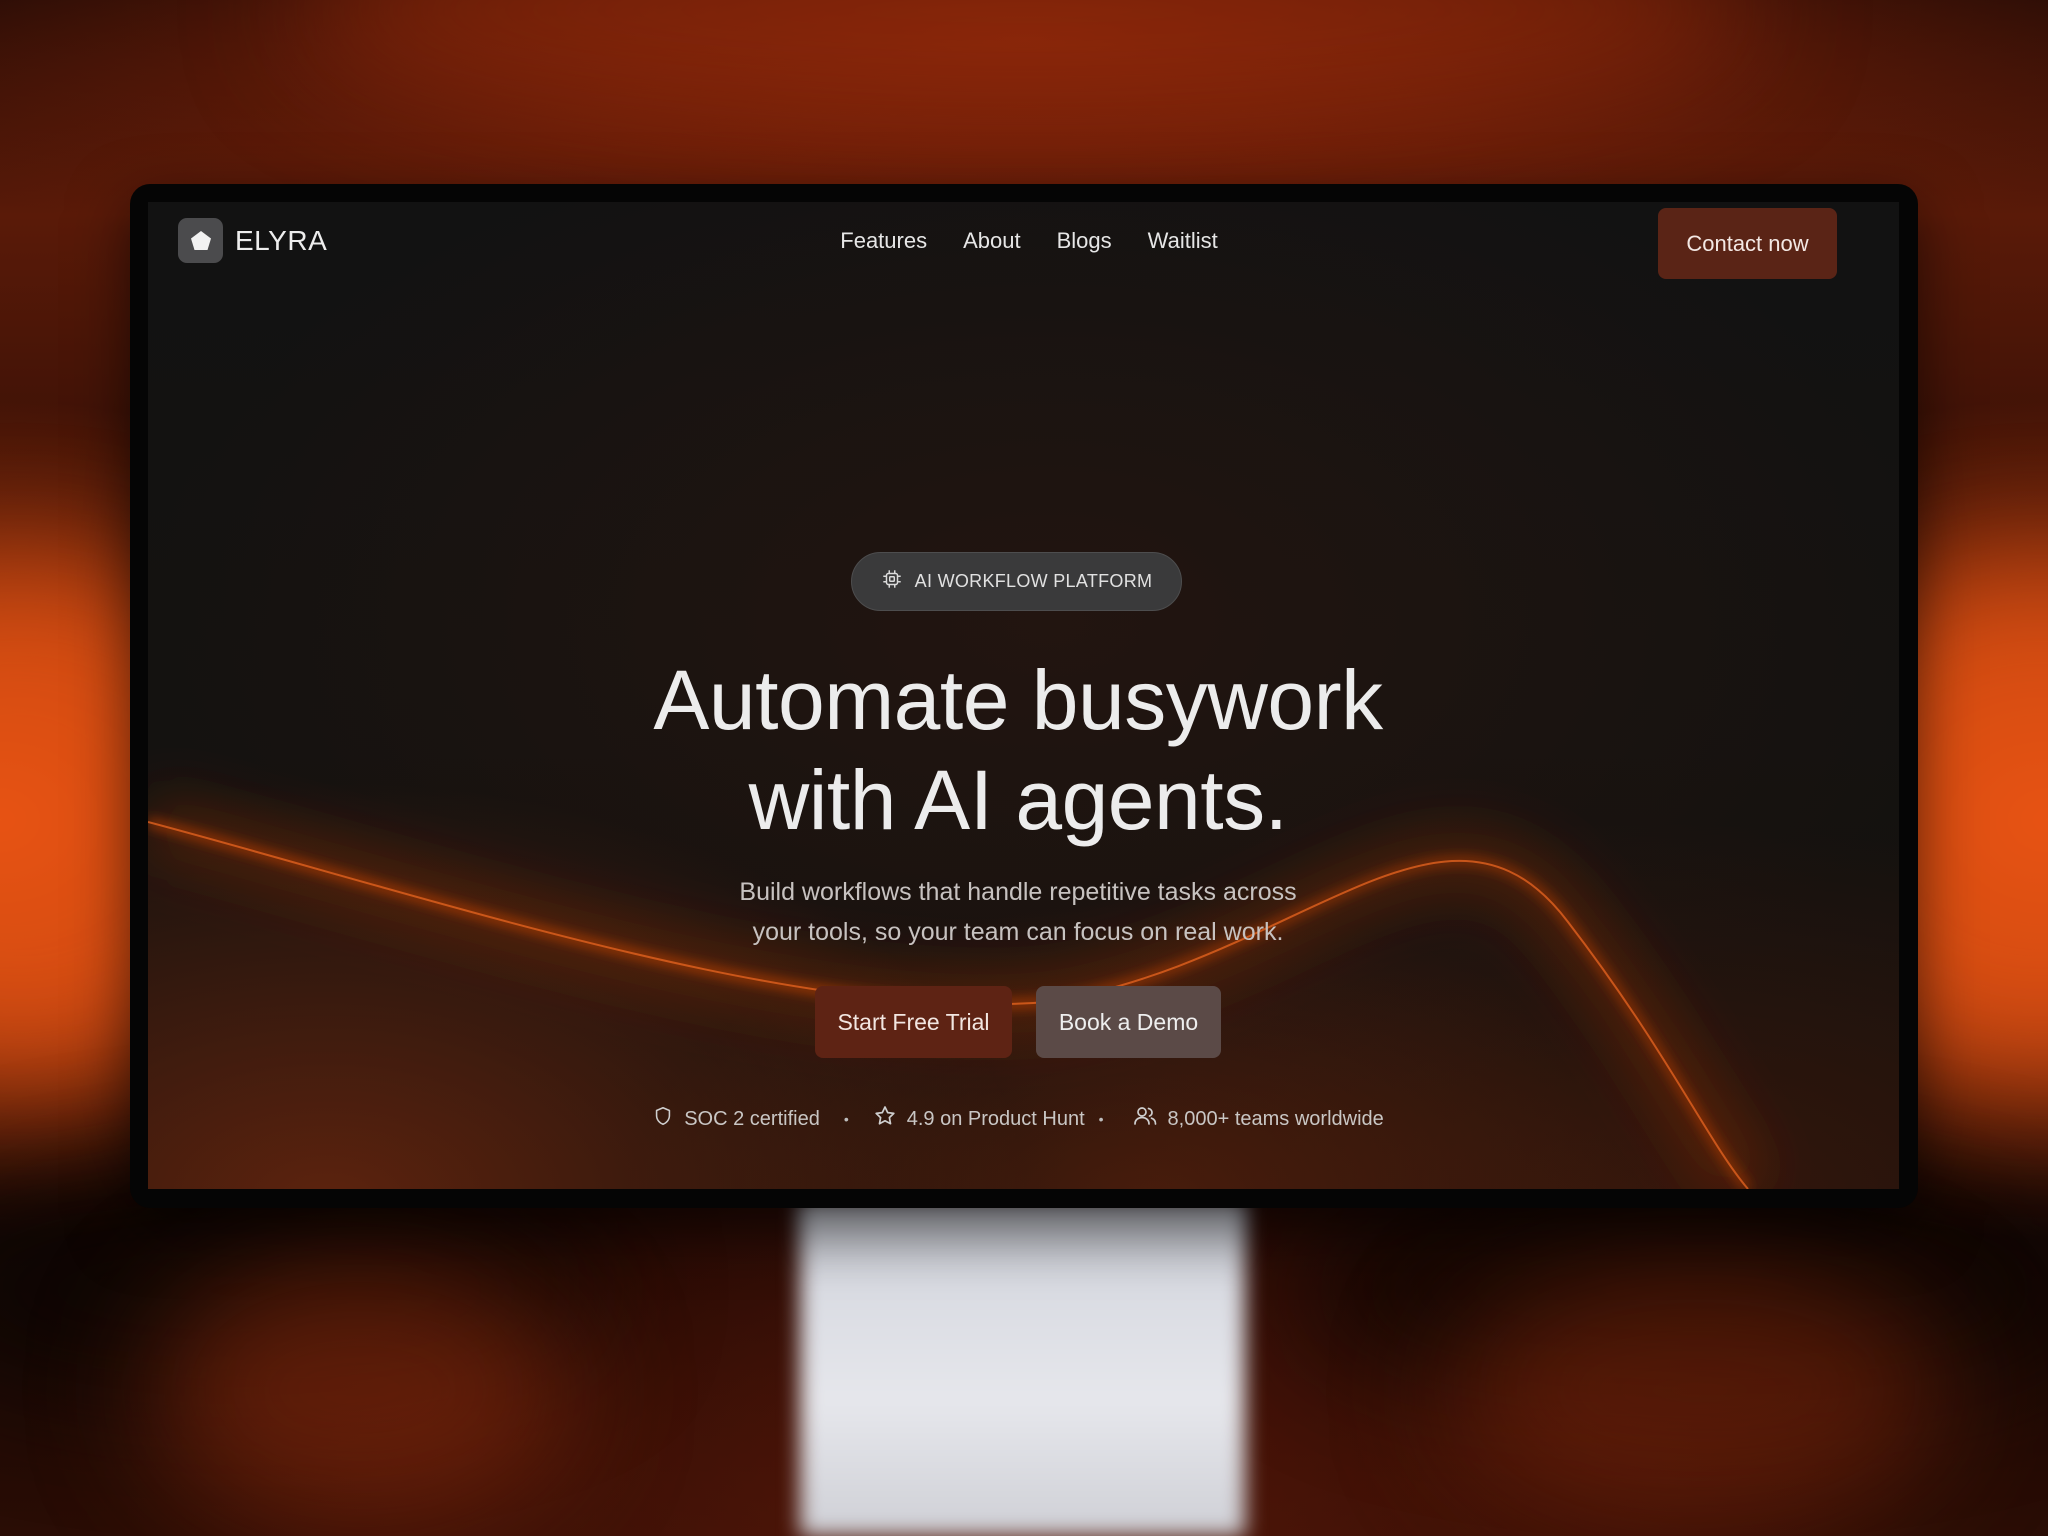 The image size is (2048, 1536). Describe the element at coordinates (1018, 800) in the screenshot. I see `hero-title-line-2: with AI agents.` at that location.